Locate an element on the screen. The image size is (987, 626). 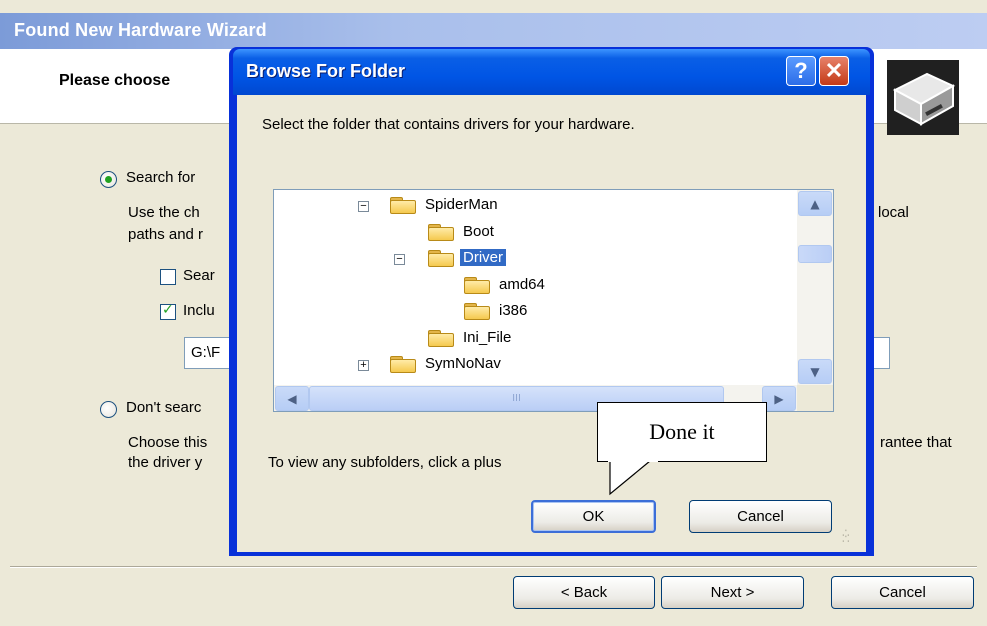
dialog-title: Browse For Folder is located at coordinates (326, 71).